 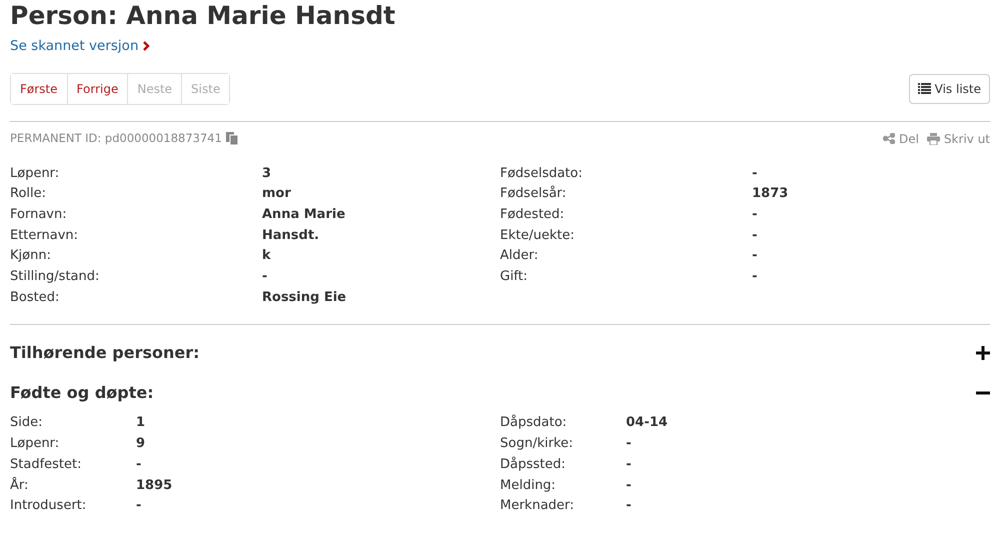 I want to click on field-value: Hansdt., so click(x=291, y=235).